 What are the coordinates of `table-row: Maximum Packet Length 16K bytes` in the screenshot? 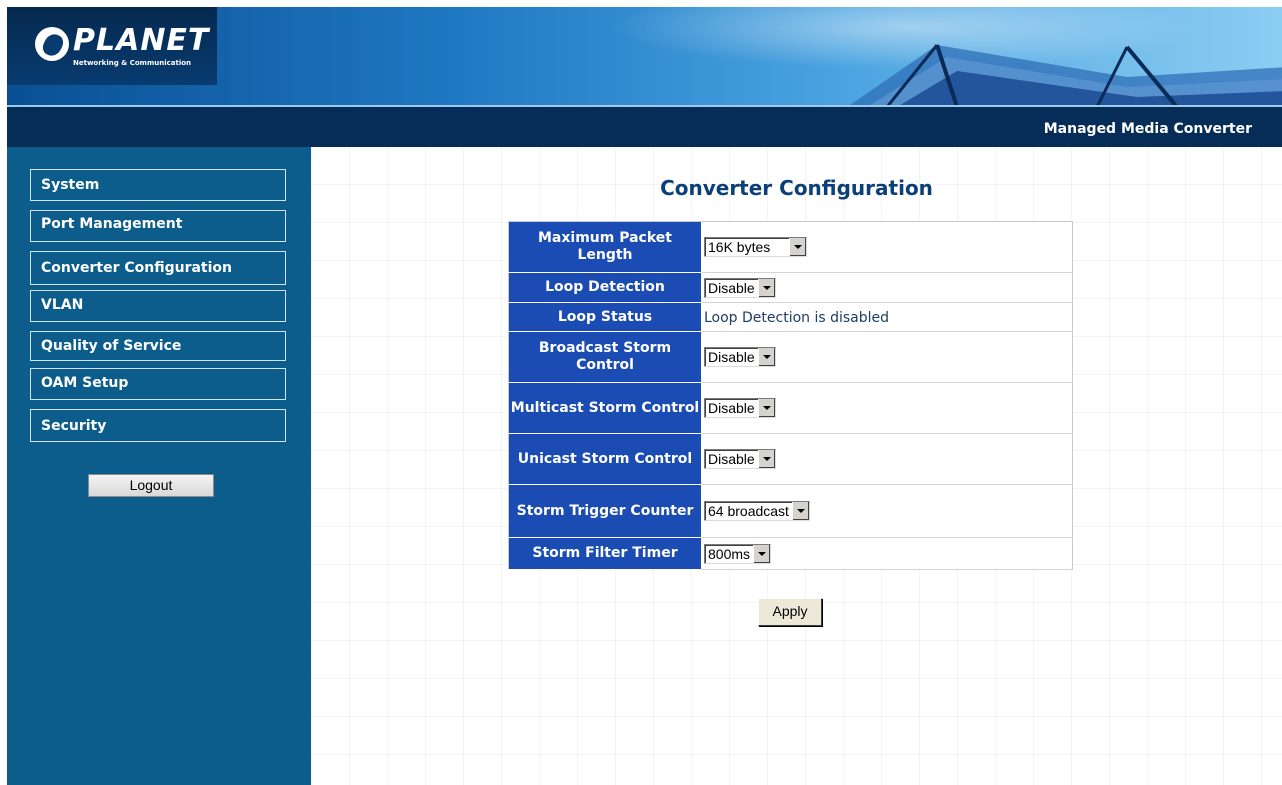 It's located at (790, 247).